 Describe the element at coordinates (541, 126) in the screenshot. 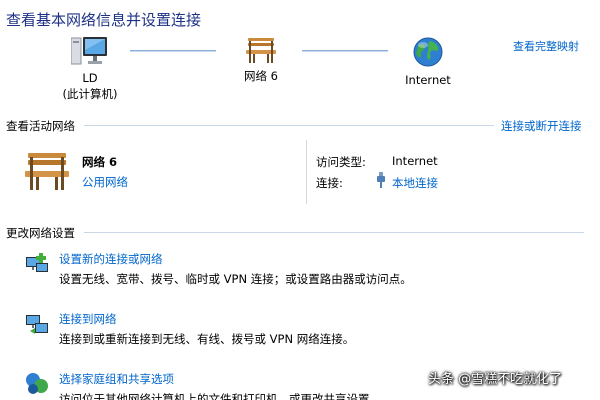

I see `connect-disconnect-link: 连接或断开连接` at that location.